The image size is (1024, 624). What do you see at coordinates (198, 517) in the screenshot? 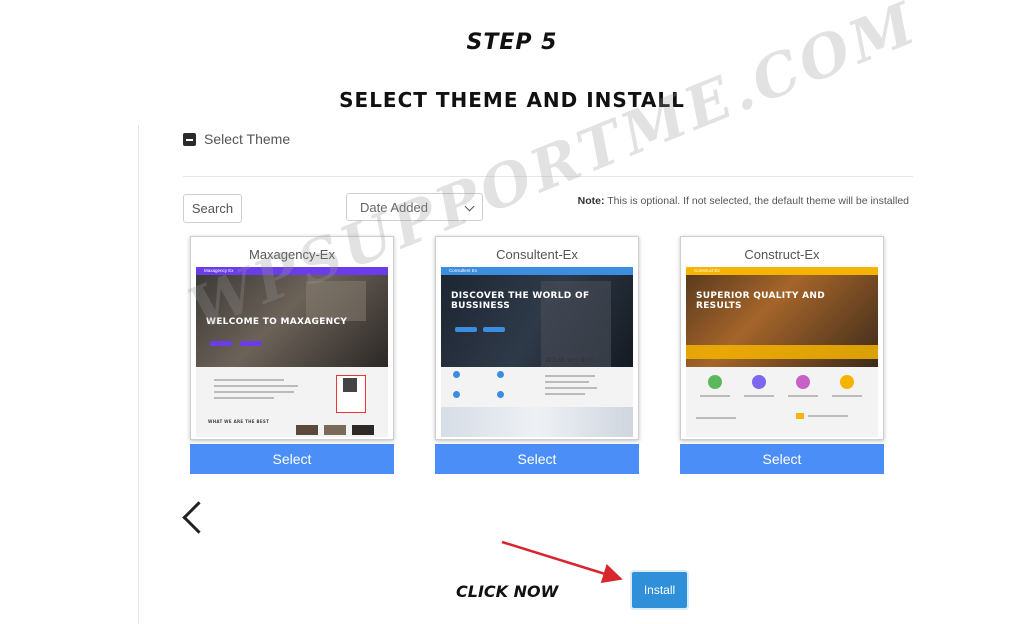
I see `chevron-left-icon` at bounding box center [198, 517].